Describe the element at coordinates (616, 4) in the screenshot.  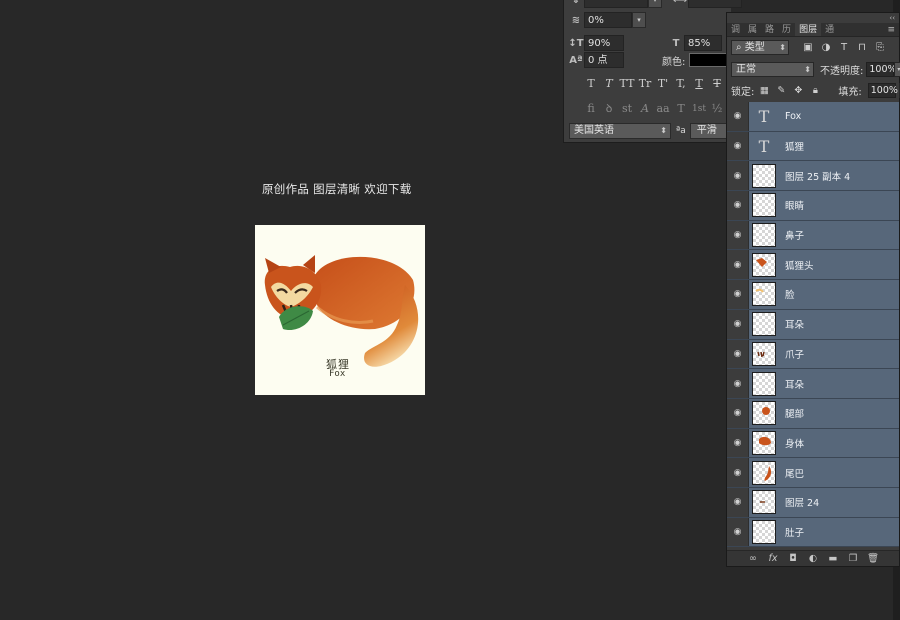
I see `leading-field` at that location.